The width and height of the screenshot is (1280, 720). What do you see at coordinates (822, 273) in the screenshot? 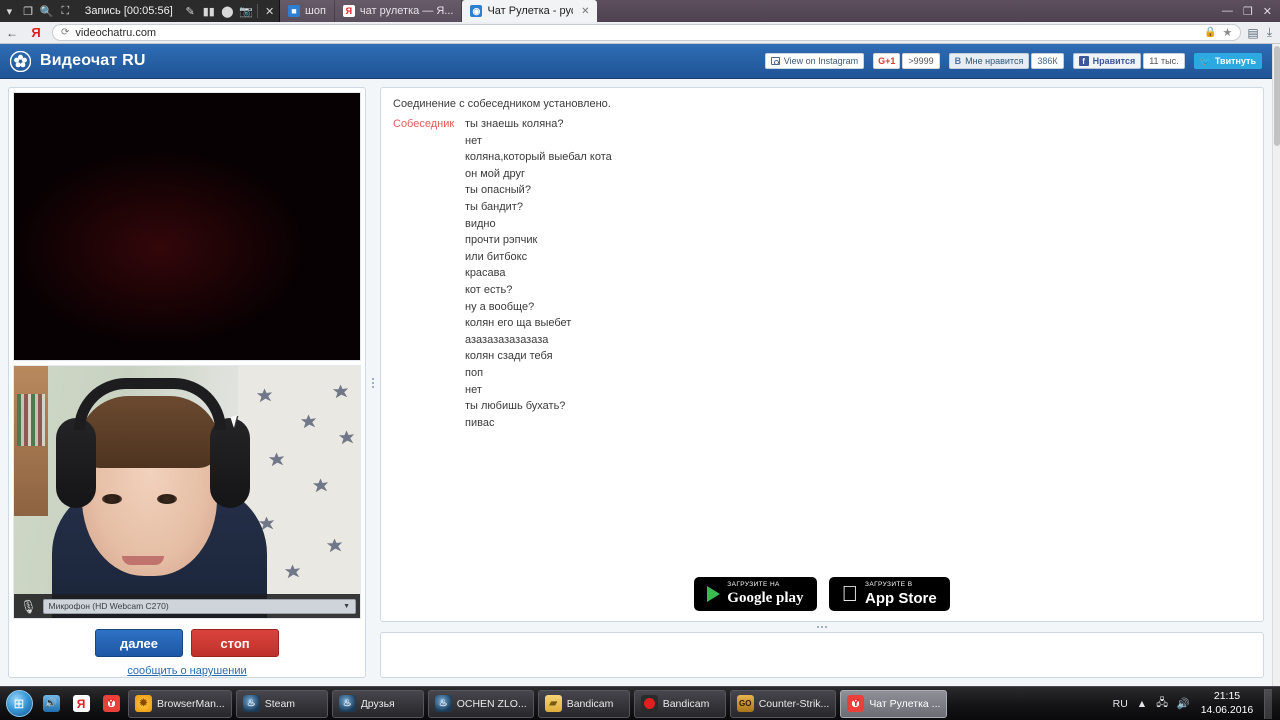
I see `chat-message-row: красава` at bounding box center [822, 273].